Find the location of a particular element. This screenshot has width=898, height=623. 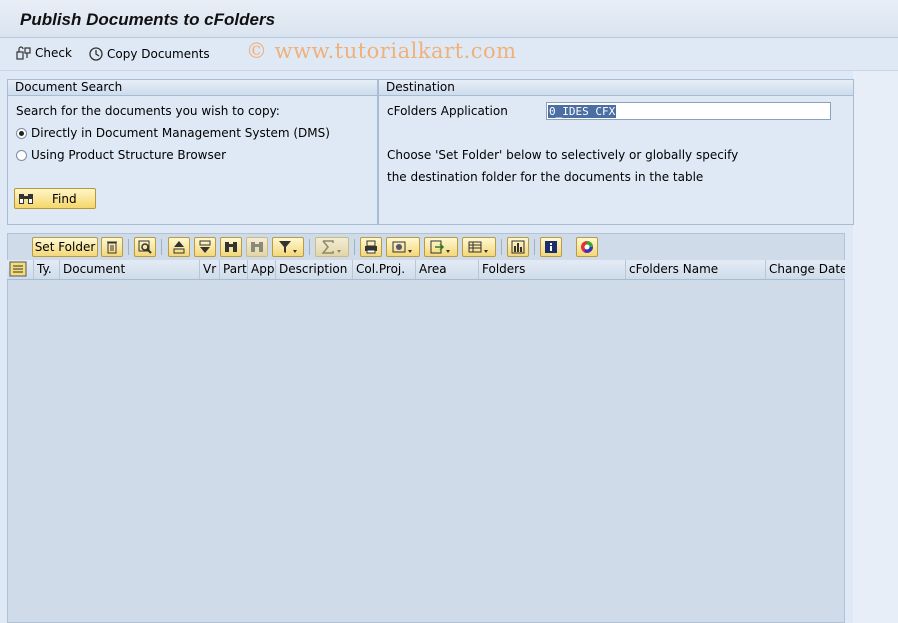

find-next-icon is located at coordinates (257, 247).